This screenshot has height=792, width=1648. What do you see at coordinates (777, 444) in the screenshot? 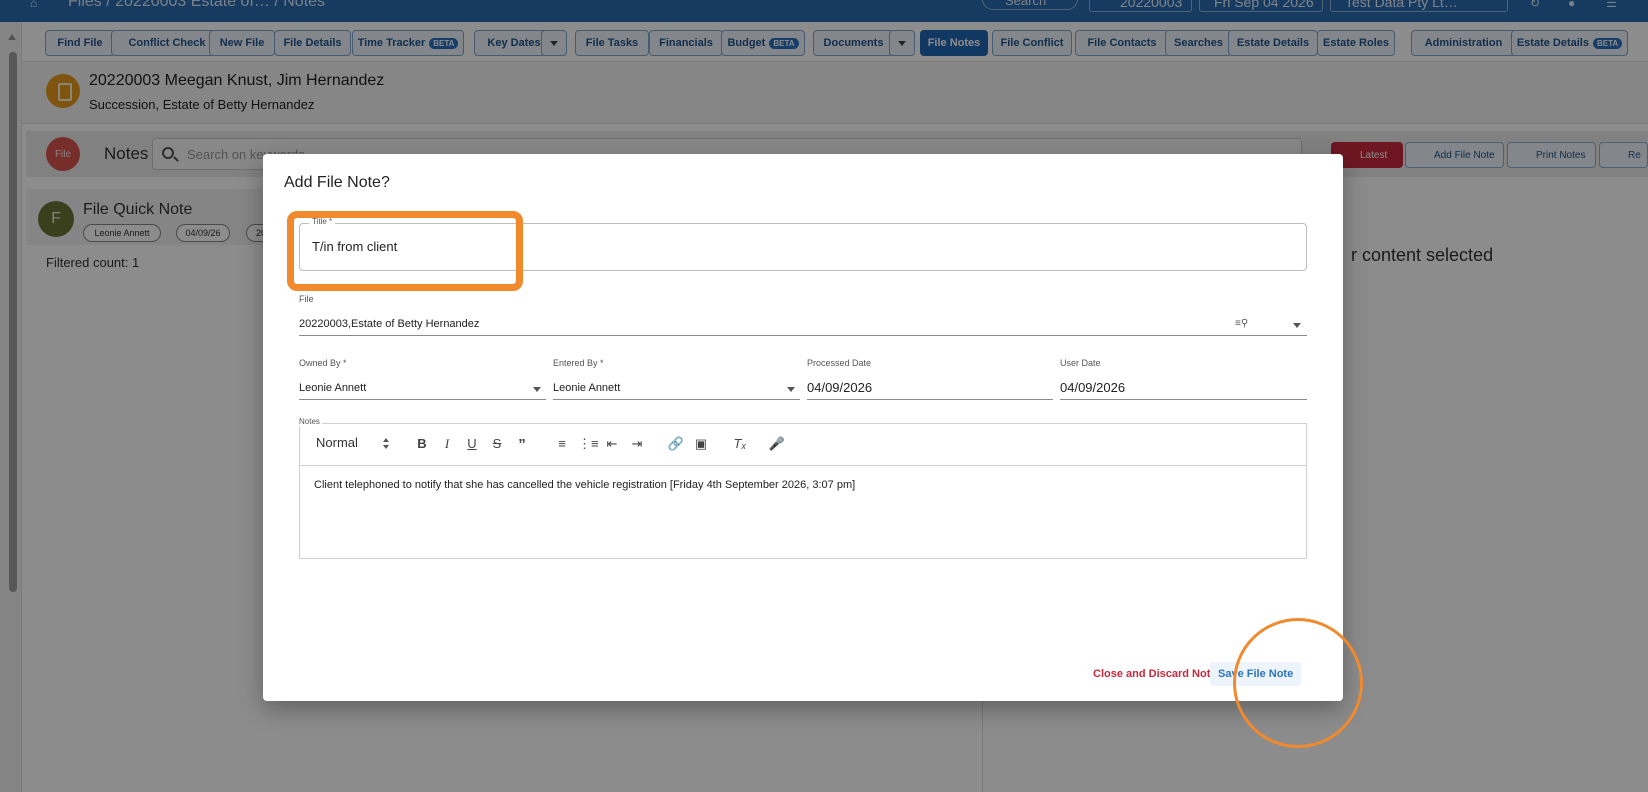
I see `microphone-icon: 🎤` at bounding box center [777, 444].